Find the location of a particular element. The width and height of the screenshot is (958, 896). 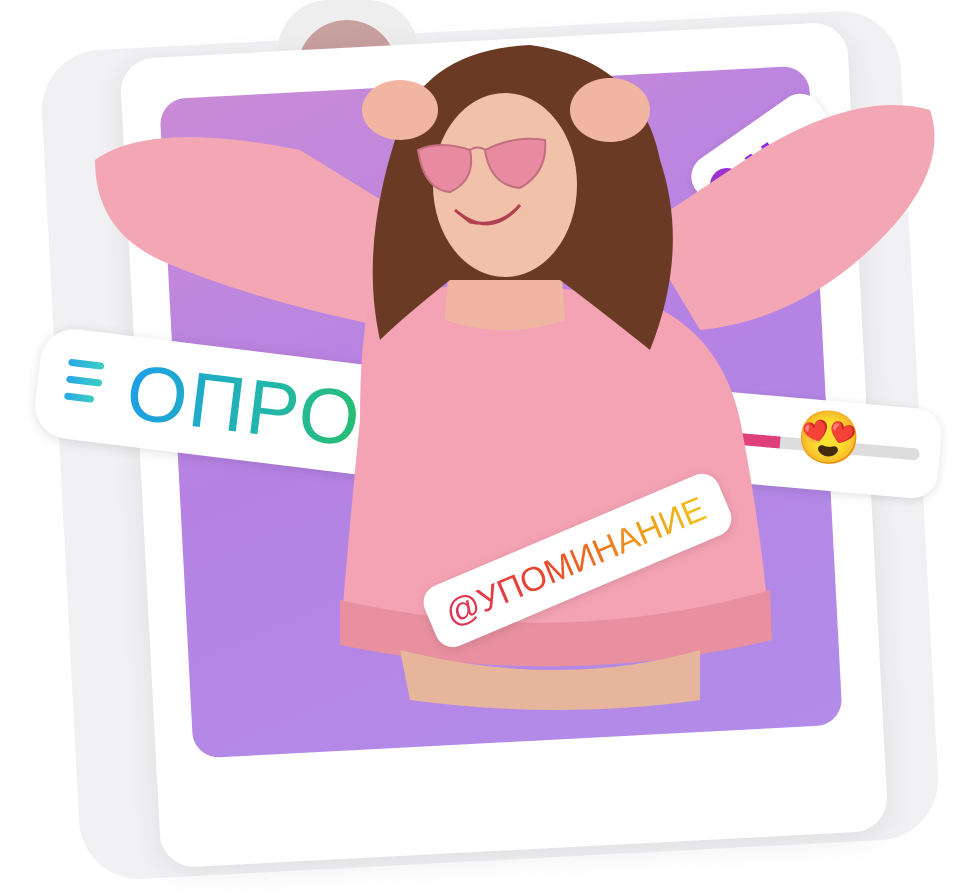

poll-lines-icon is located at coordinates (84, 386).